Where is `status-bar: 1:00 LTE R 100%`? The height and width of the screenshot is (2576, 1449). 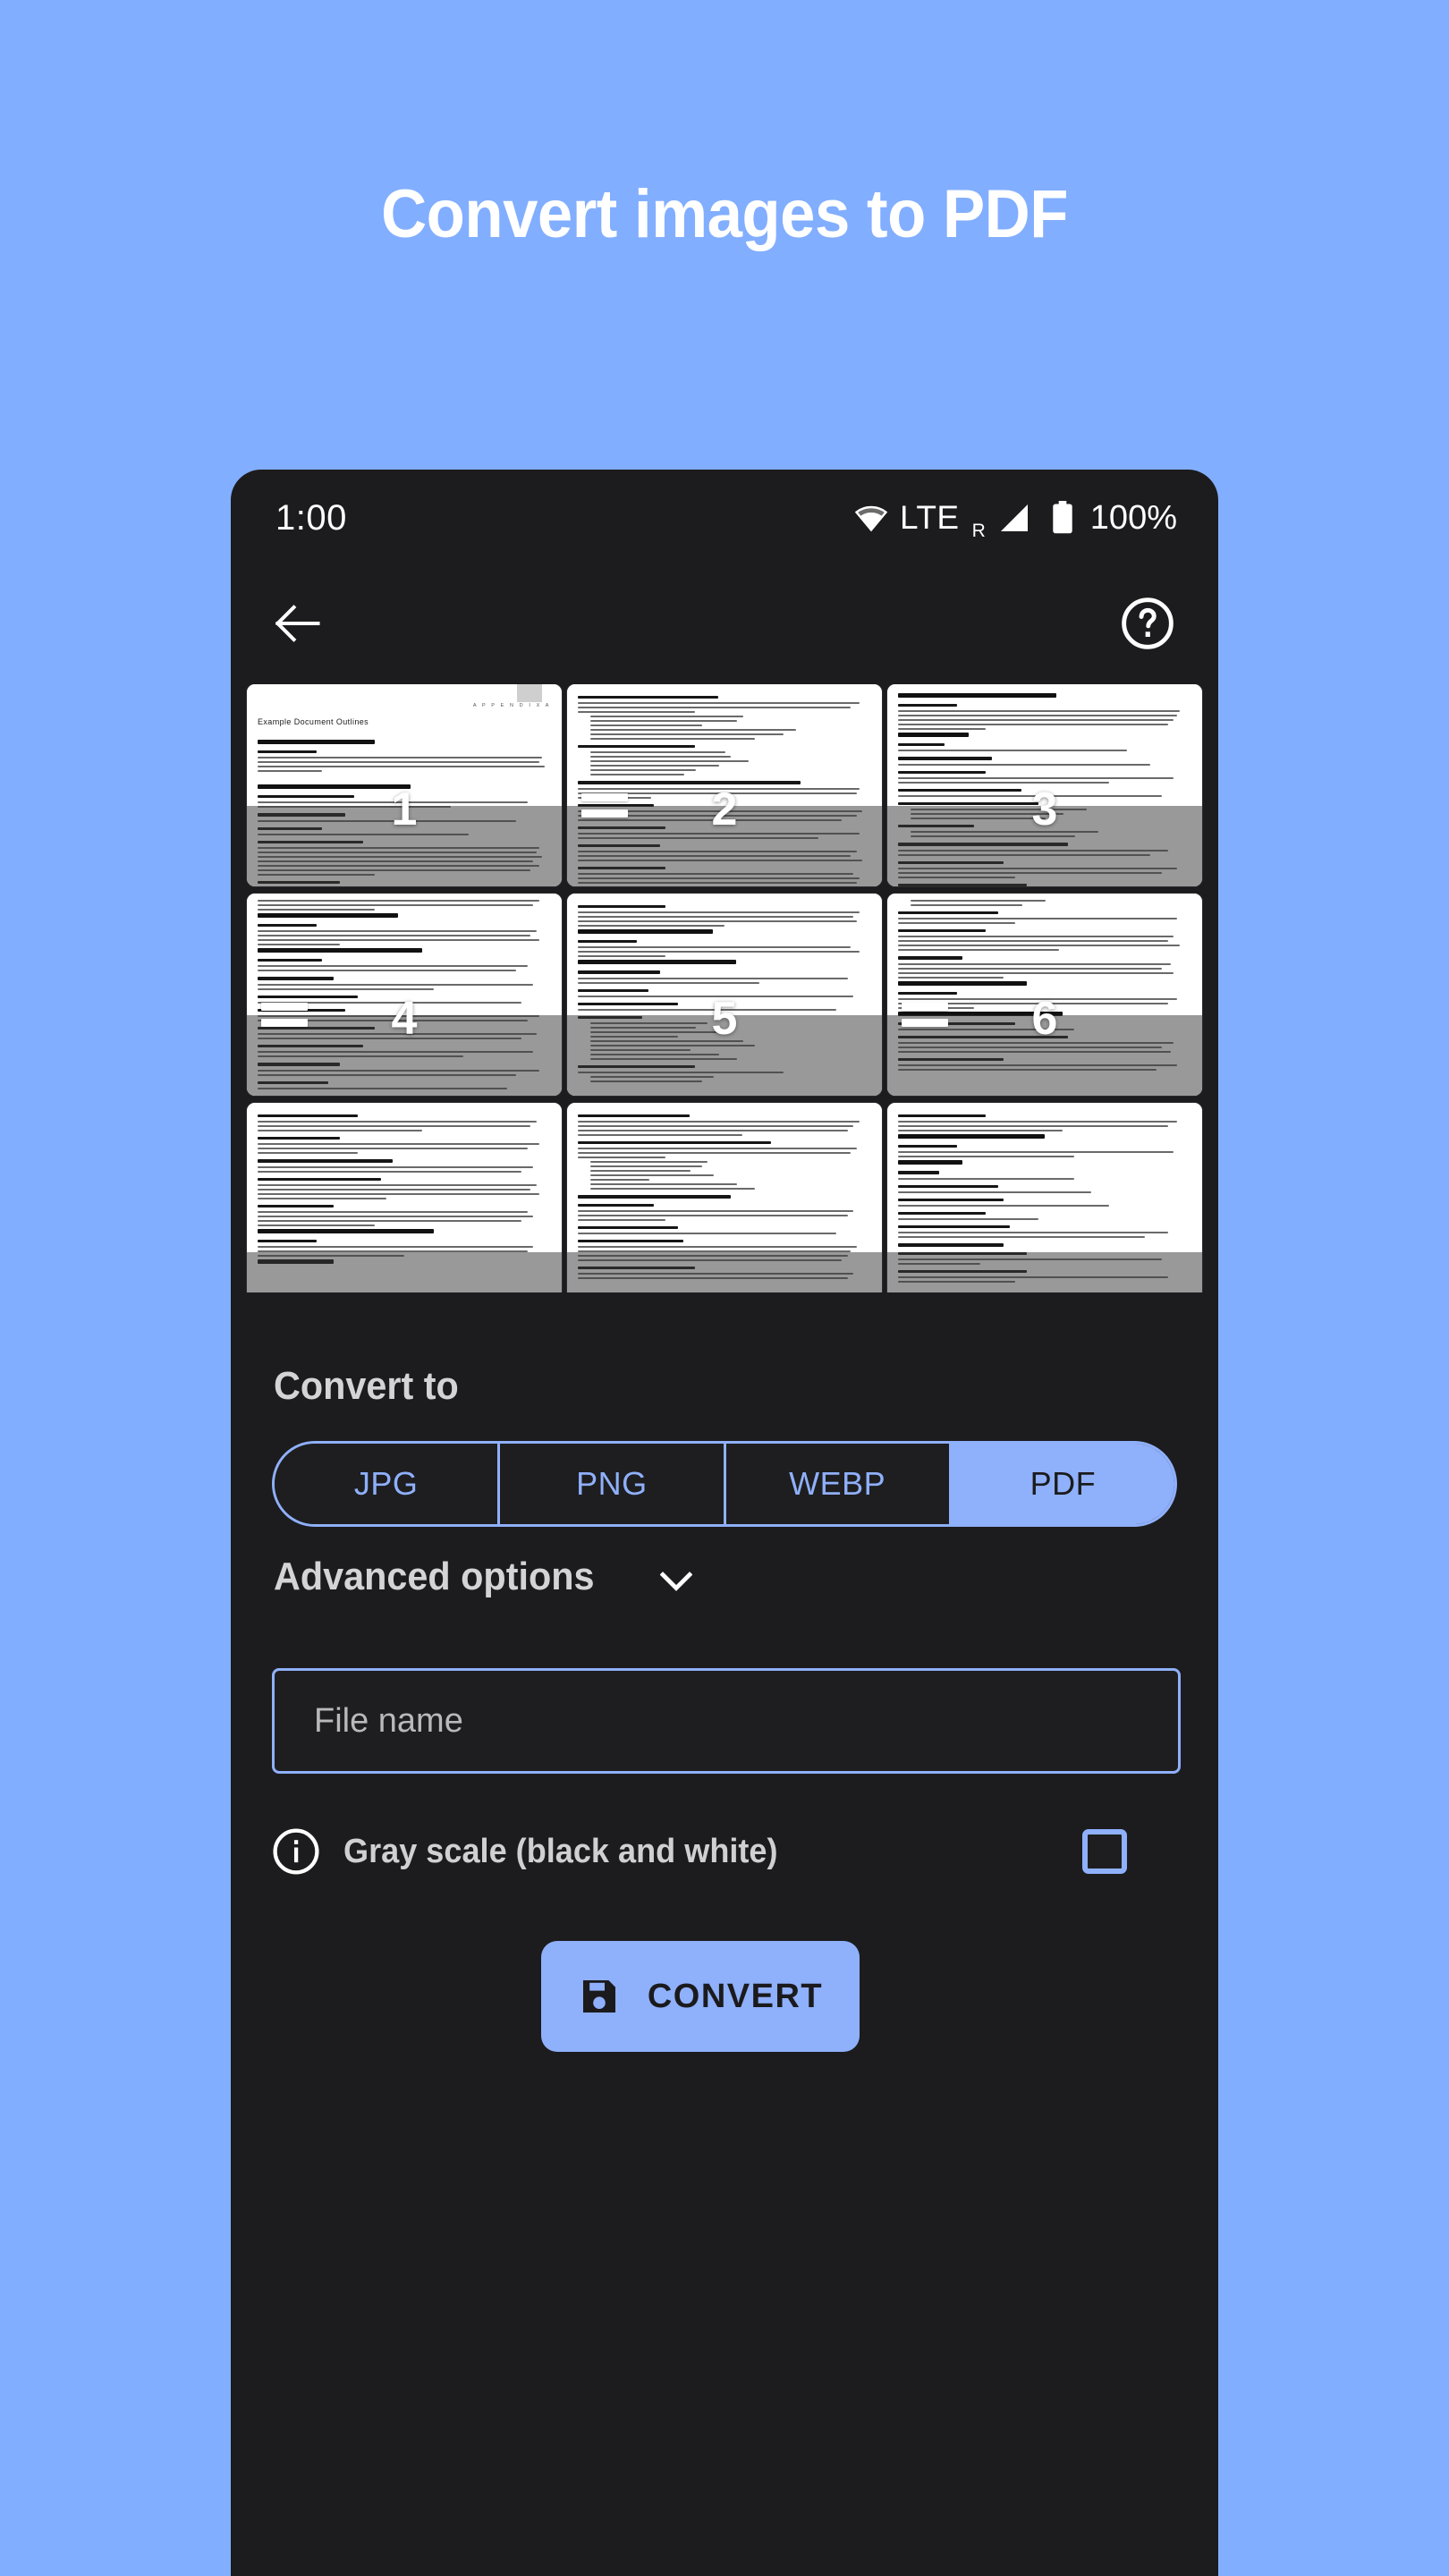
status-bar: 1:00 LTE R 100% is located at coordinates (724, 518).